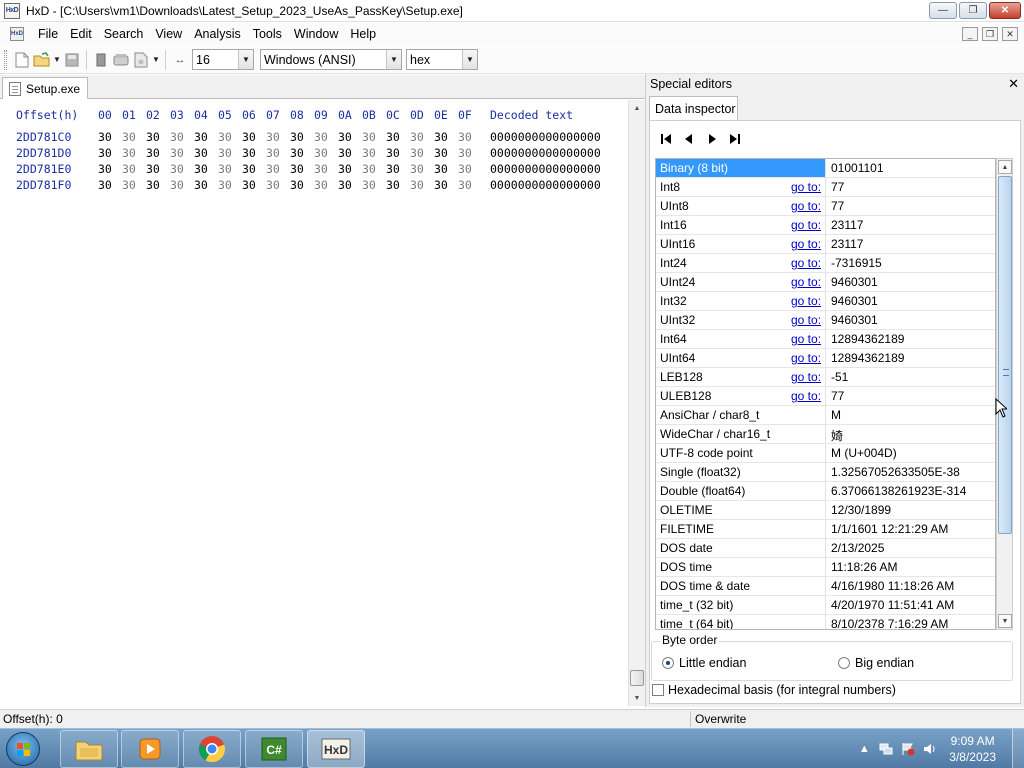 The image size is (1024, 768). I want to click on inspector-value: 77, so click(837, 206).